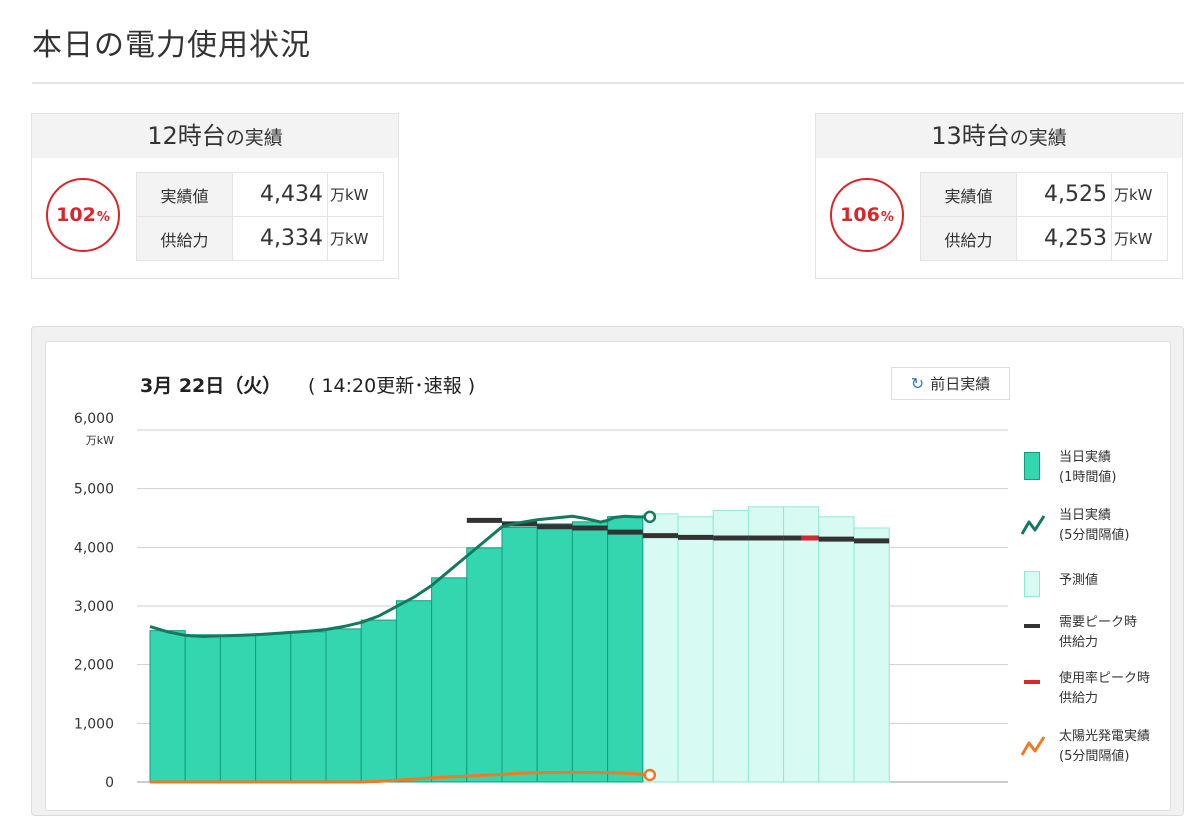 This screenshot has height=816, width=1200. I want to click on actual-line-endpoint, so click(650, 517).